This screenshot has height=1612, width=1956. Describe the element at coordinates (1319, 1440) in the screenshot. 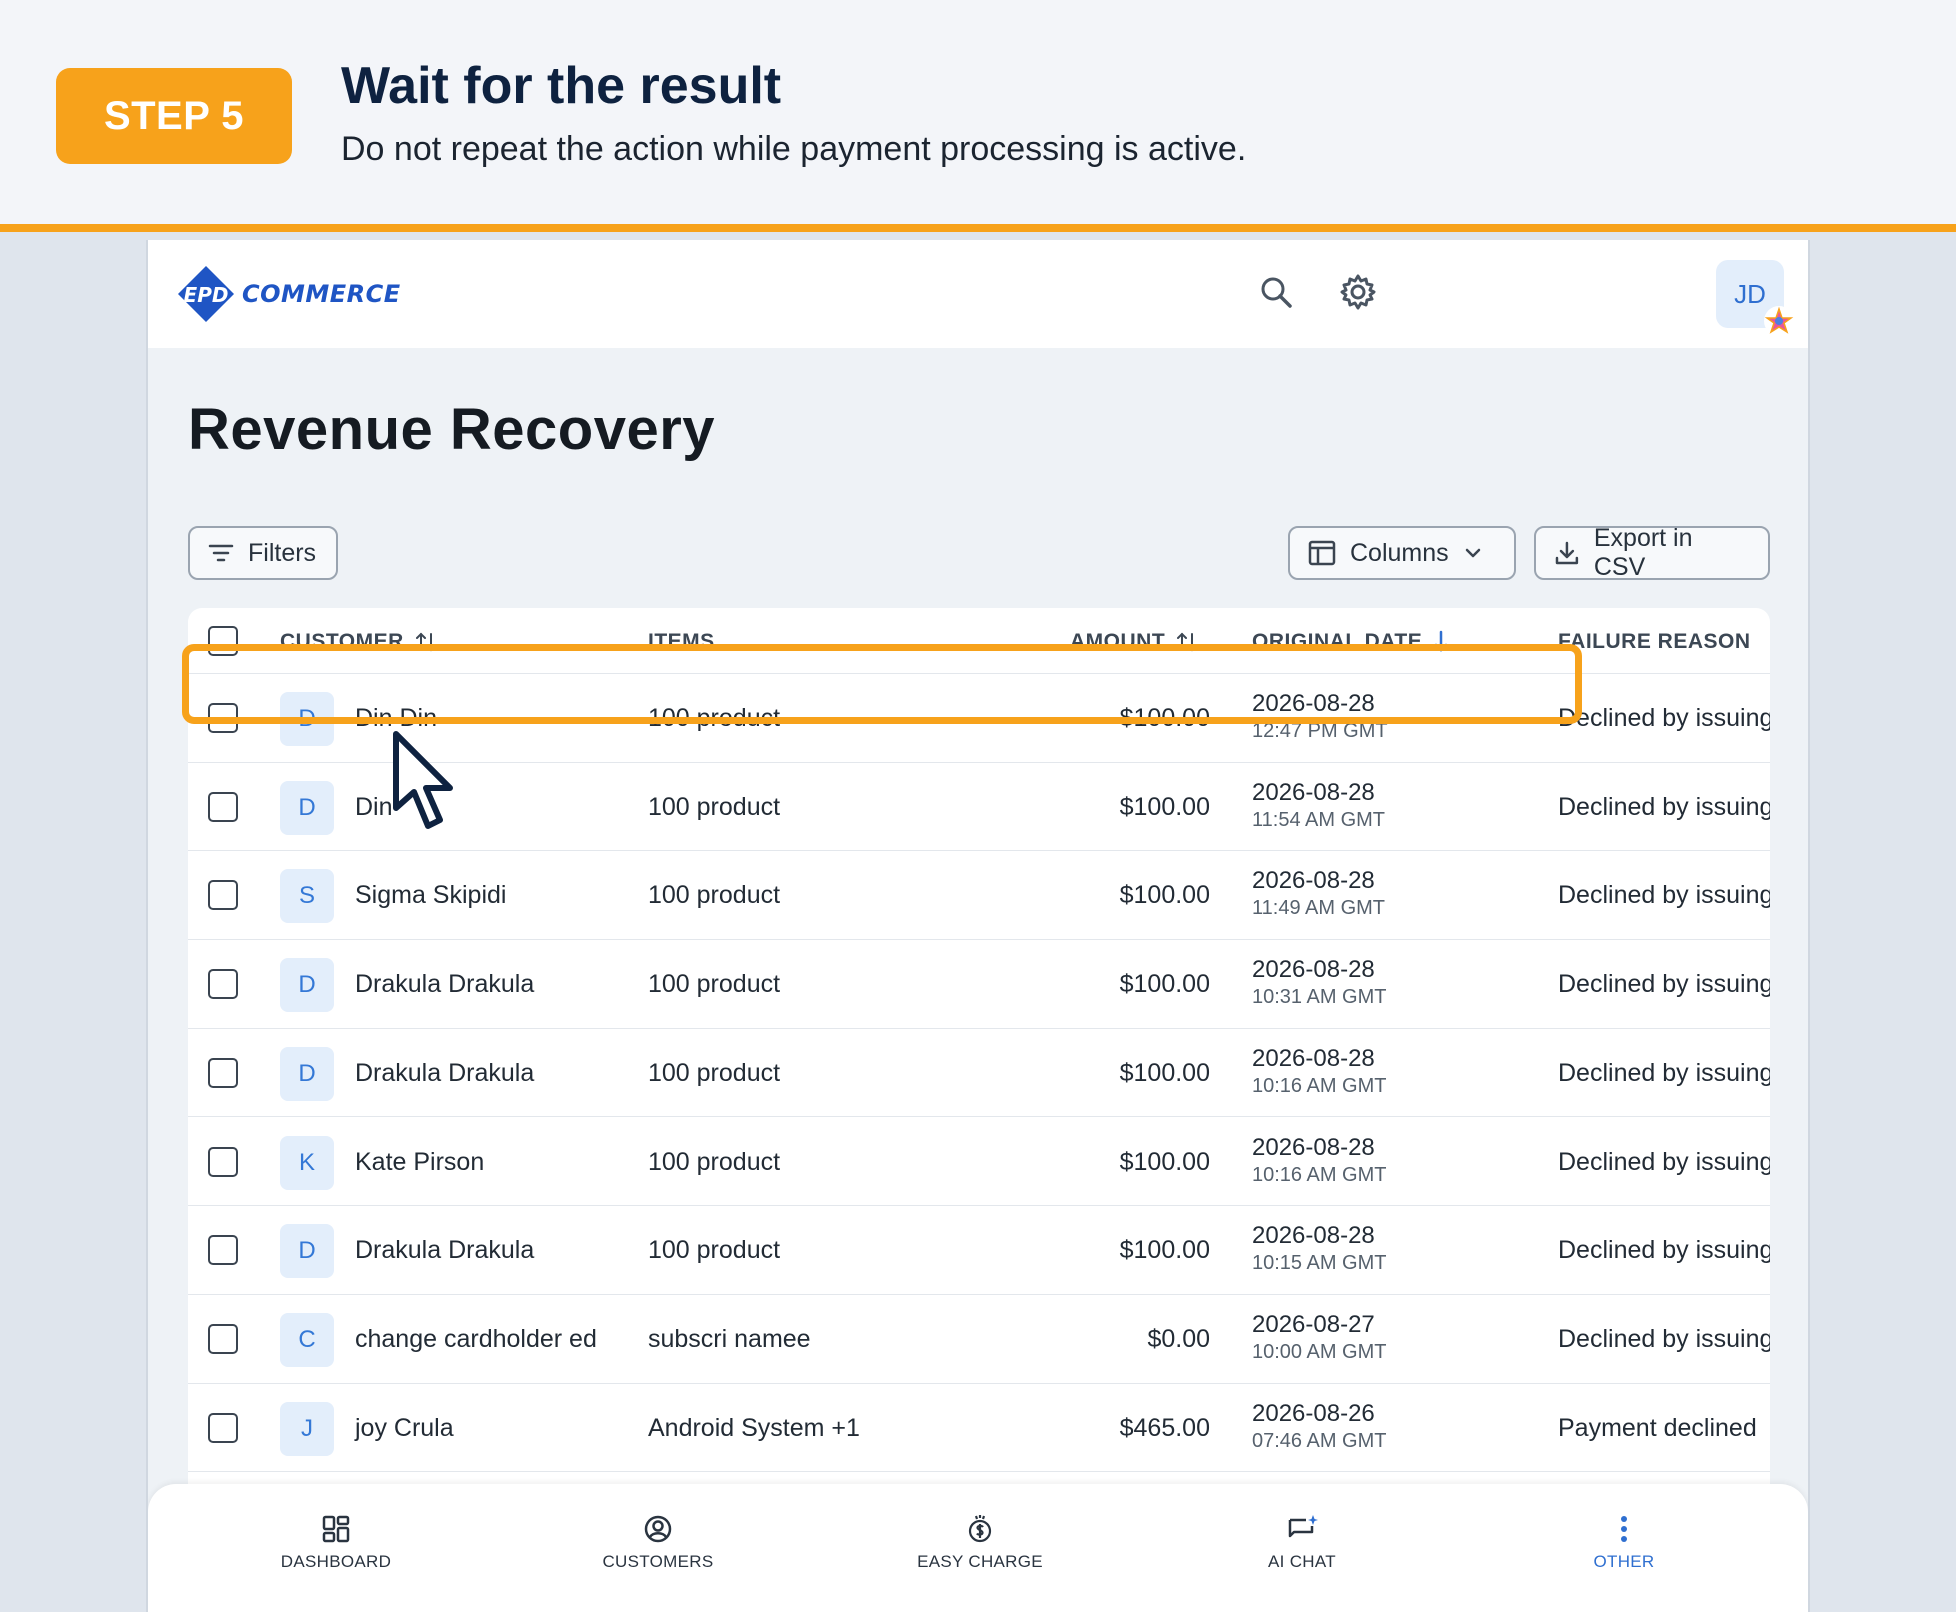

I see `original-time: 07:46 AM GMT` at that location.